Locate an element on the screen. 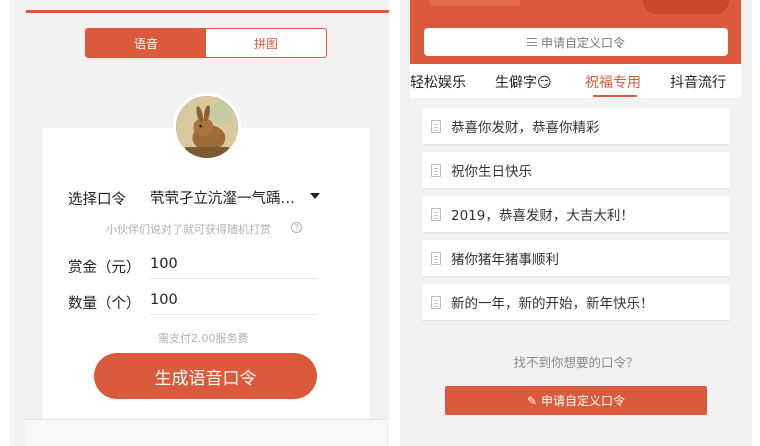 The height and width of the screenshot is (446, 760). list-item: 新的一年，新的开始，新年快乐！ is located at coordinates (576, 302).